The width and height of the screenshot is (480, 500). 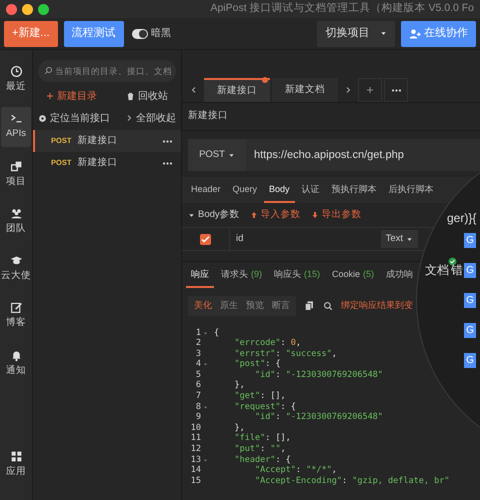 What do you see at coordinates (71, 96) in the screenshot?
I see `new-folder-link: 新建目录` at bounding box center [71, 96].